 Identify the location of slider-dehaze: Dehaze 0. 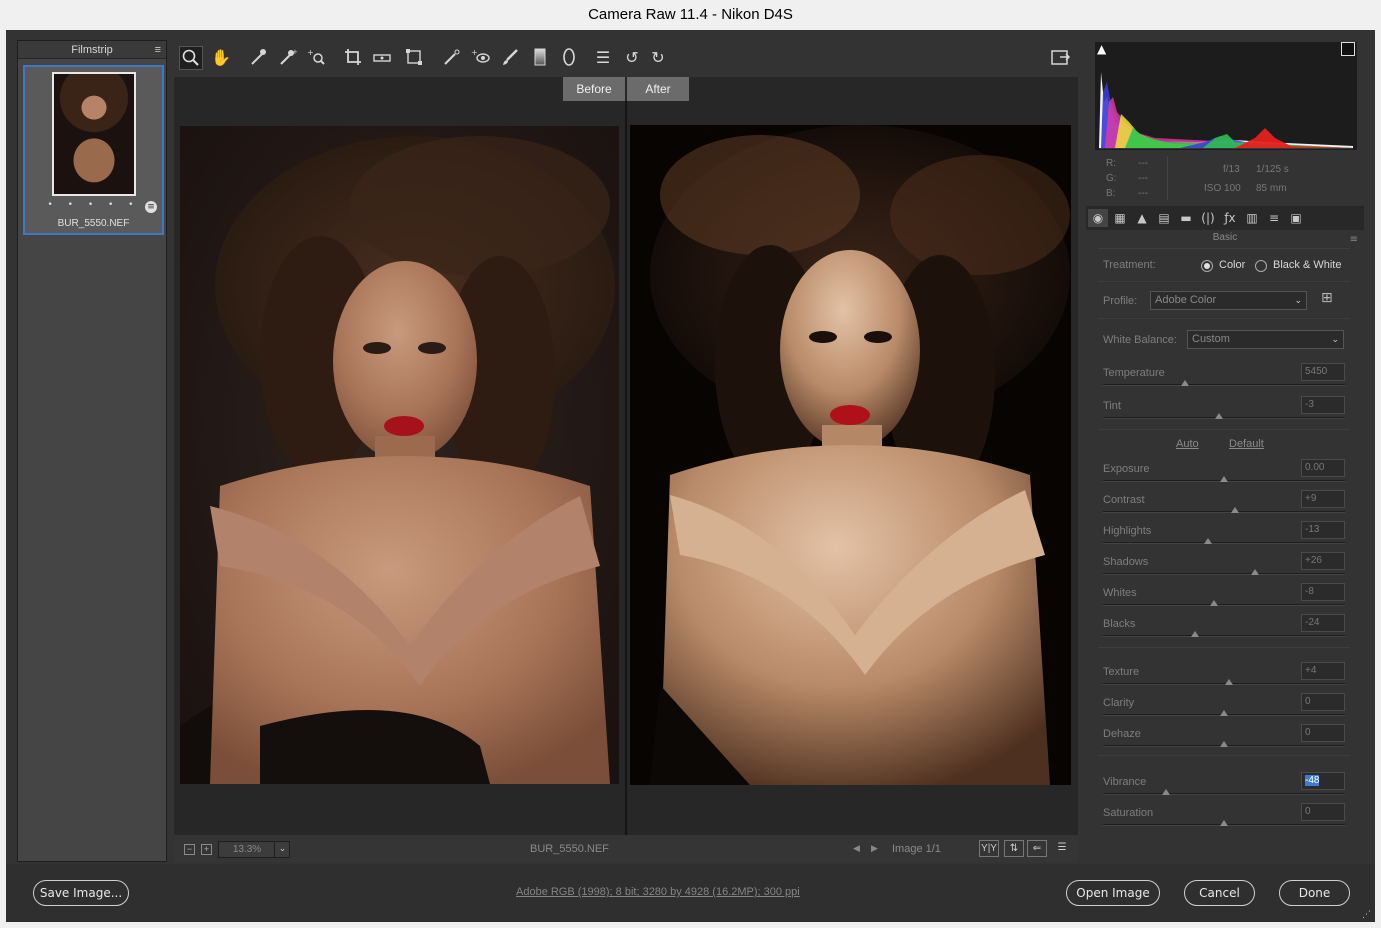
(1224, 741).